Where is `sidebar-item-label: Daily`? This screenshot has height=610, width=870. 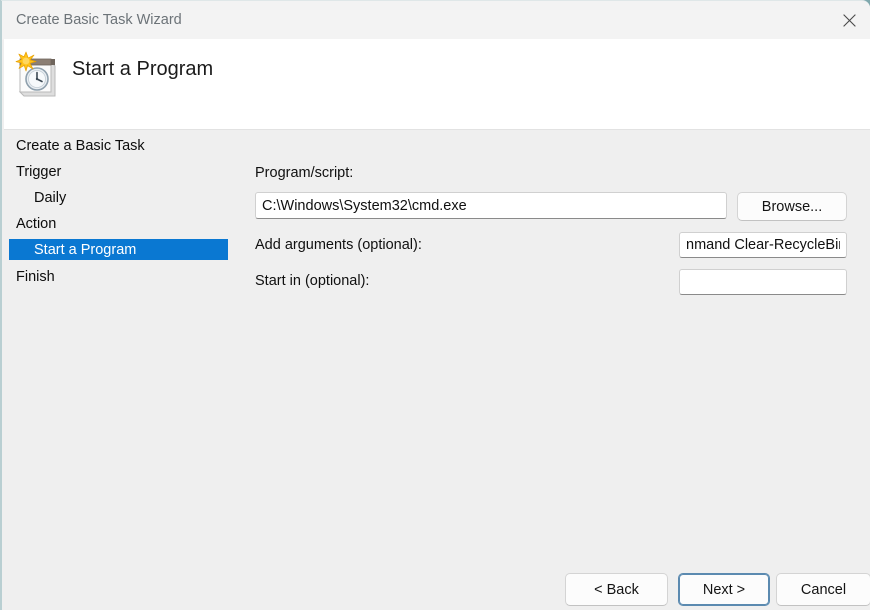
sidebar-item-label: Daily is located at coordinates (50, 197).